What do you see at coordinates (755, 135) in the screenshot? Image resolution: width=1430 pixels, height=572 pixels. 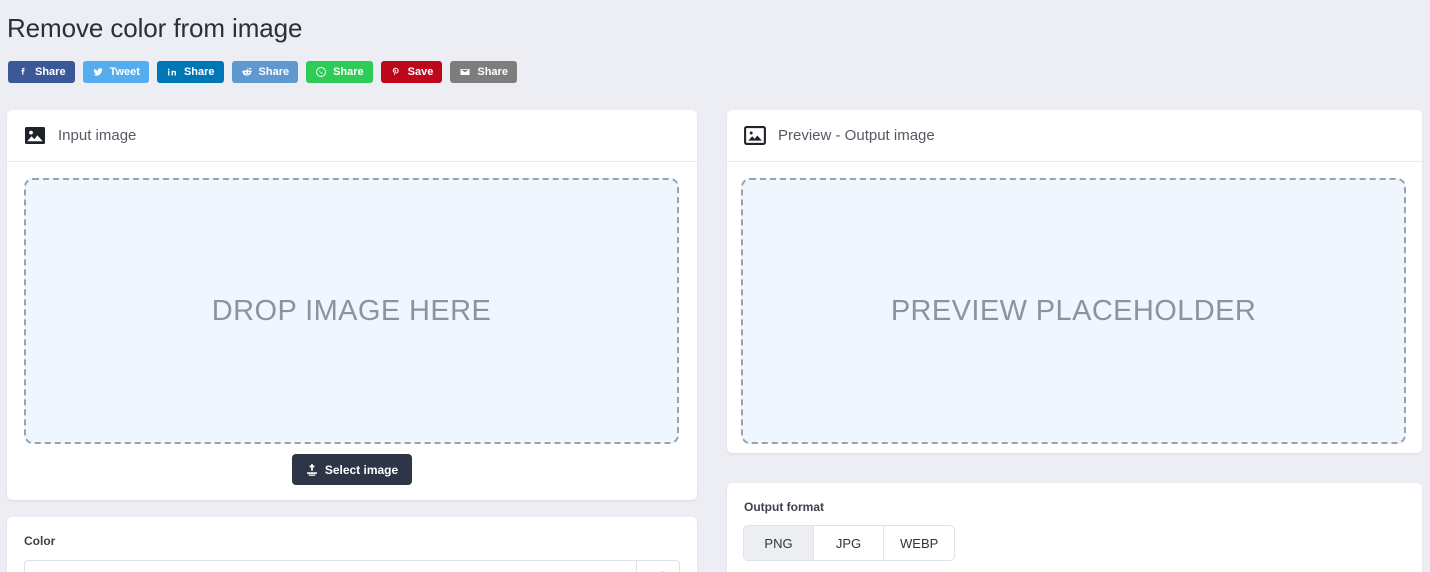 I see `image-outline-icon` at bounding box center [755, 135].